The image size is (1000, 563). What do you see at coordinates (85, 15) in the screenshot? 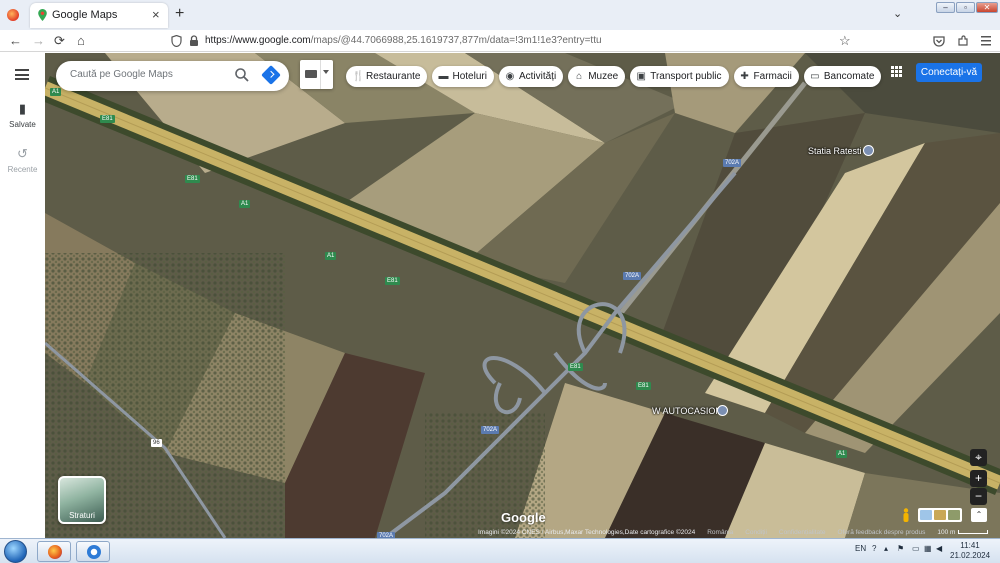
I see `tab-title: Google Maps` at bounding box center [85, 15].